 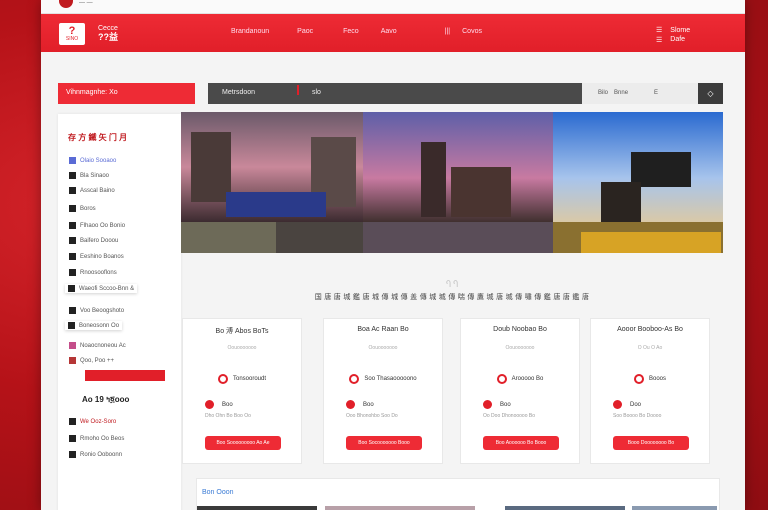 What do you see at coordinates (91, 360) in the screenshot?
I see `sidebar-item-13: Qoo, Poo ++` at bounding box center [91, 360].